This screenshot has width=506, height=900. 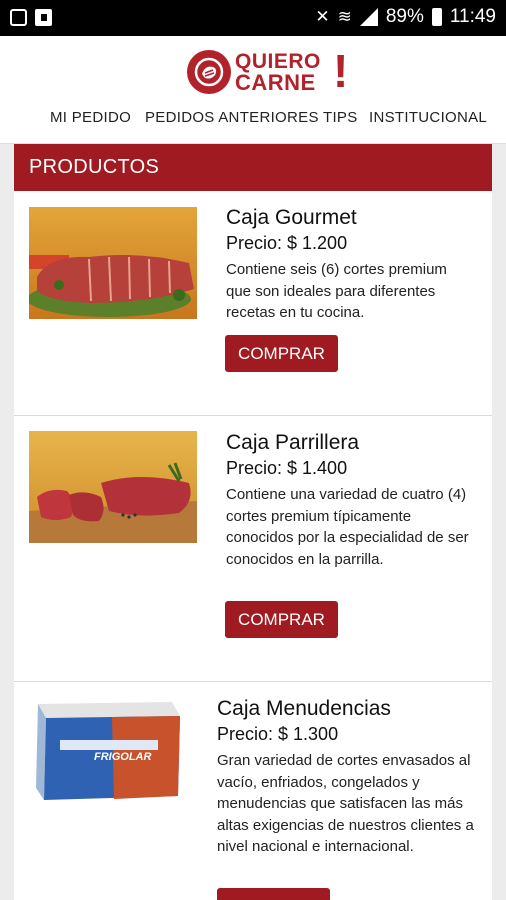 I want to click on brand-logo: QUIERO CARNE !, so click(x=272, y=72).